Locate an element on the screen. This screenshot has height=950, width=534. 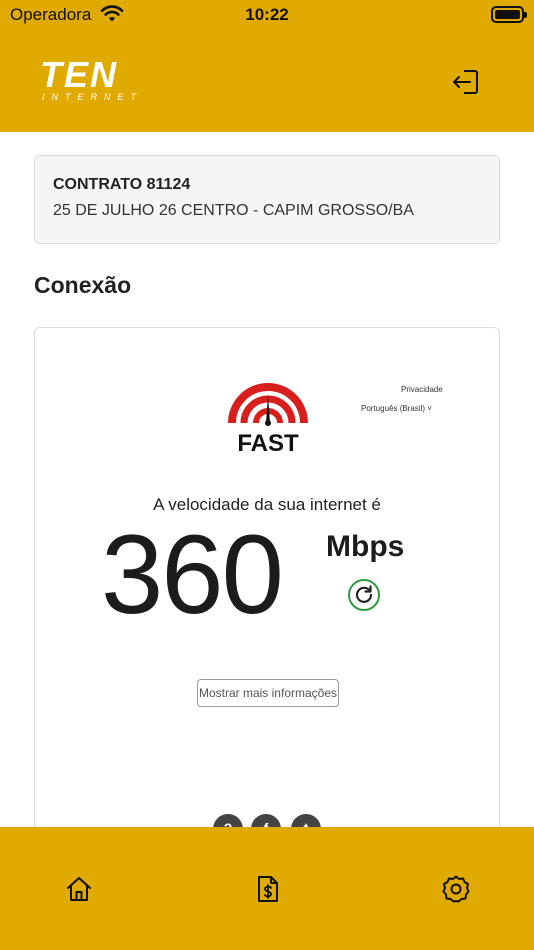
more-info-button: Mostrar mais informações is located at coordinates (268, 693).